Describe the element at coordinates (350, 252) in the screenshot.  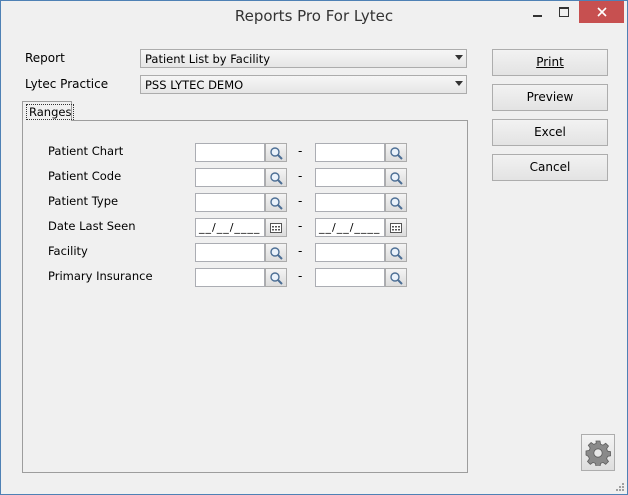
I see `facility-to-field` at that location.